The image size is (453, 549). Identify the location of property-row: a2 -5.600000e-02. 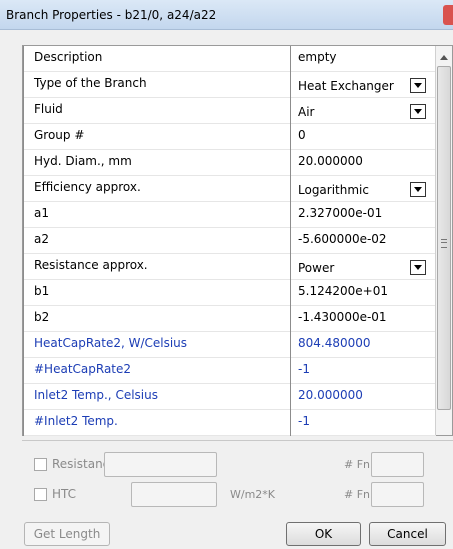
(229, 241).